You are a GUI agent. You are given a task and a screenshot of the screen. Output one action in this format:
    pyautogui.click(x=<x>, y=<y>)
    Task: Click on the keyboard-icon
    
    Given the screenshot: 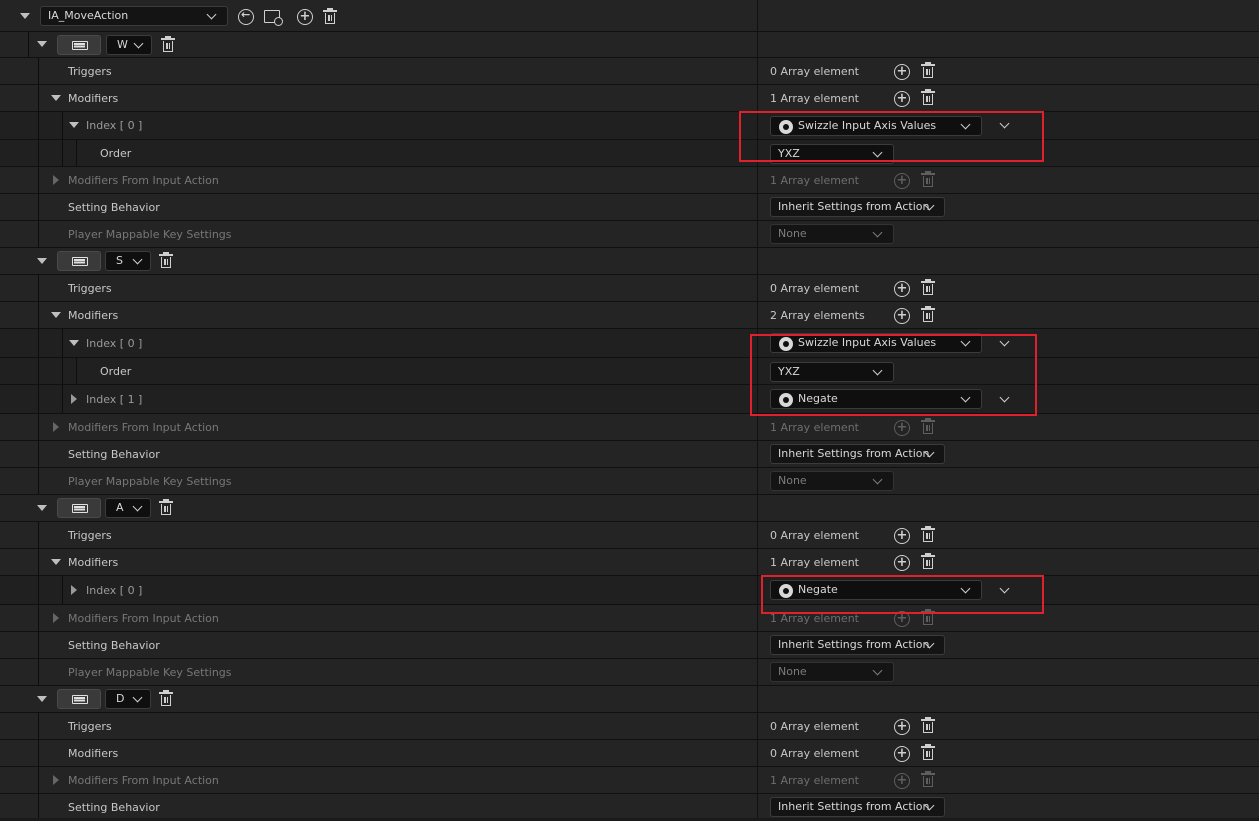 What is the action you would take?
    pyautogui.click(x=80, y=699)
    